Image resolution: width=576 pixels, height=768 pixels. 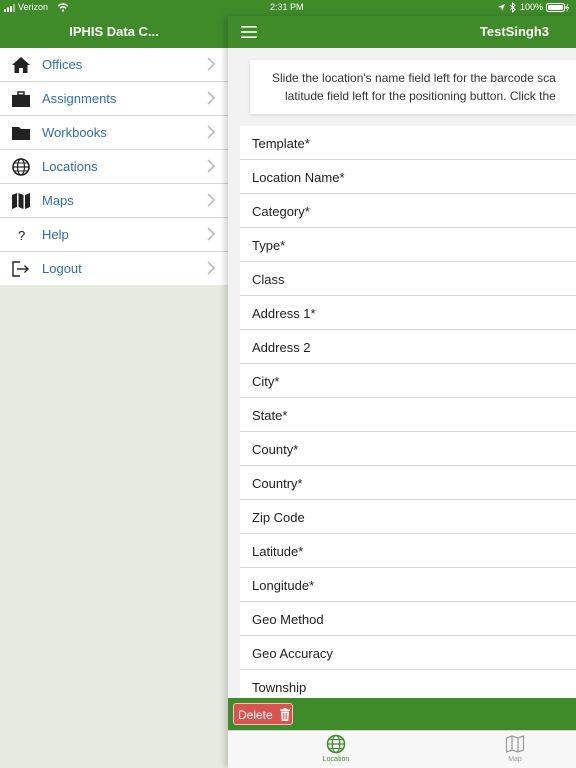 What do you see at coordinates (408, 585) in the screenshot?
I see `form-row-longitude: Longitude*` at bounding box center [408, 585].